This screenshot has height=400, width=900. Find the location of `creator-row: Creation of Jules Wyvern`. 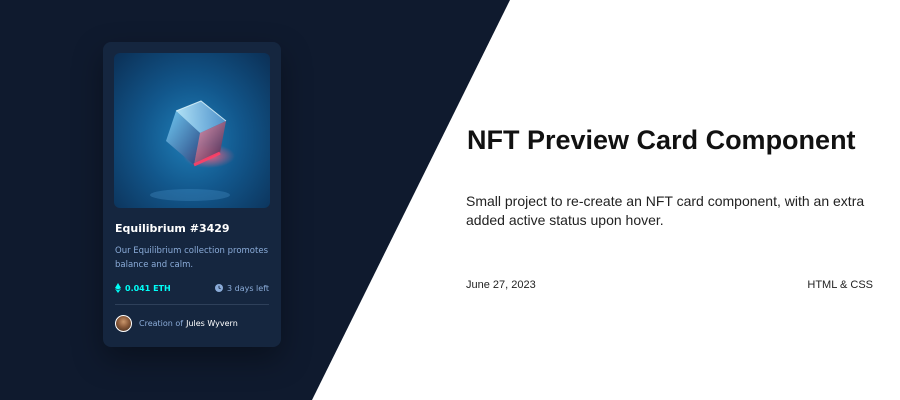

creator-row: Creation of Jules Wyvern is located at coordinates (176, 323).